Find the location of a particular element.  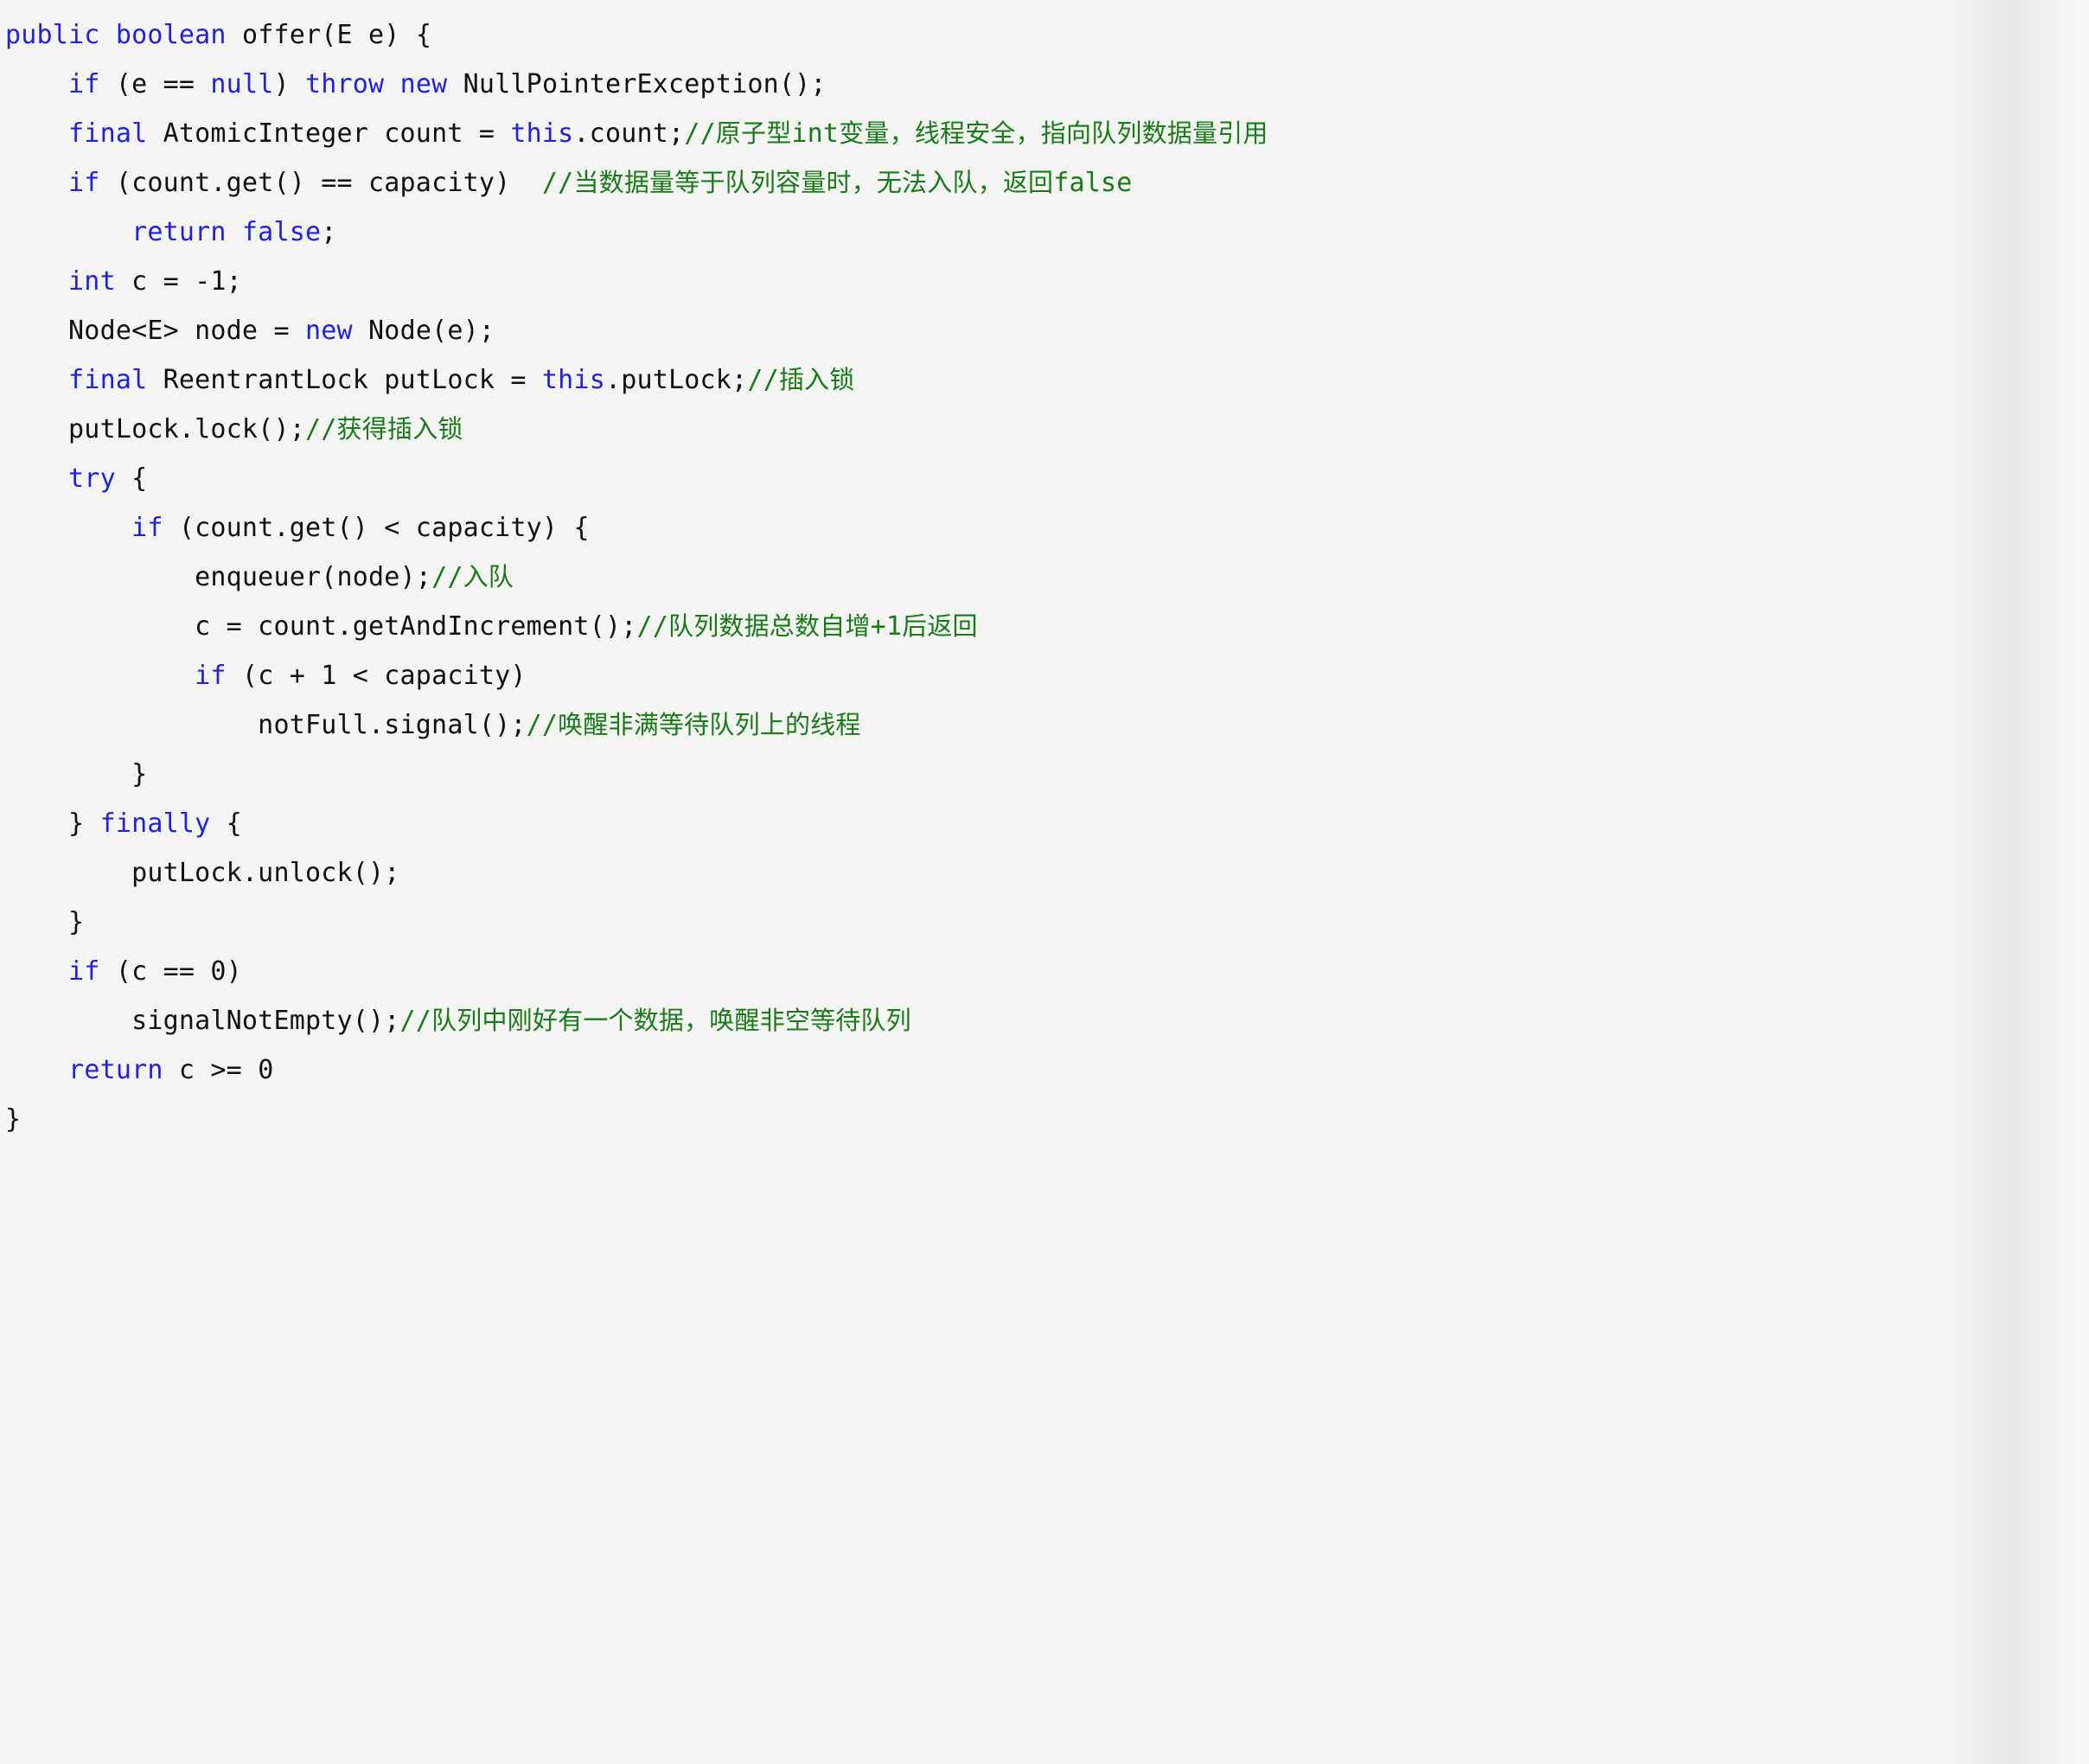

code-token-id: c >= 0 is located at coordinates (218, 1070).